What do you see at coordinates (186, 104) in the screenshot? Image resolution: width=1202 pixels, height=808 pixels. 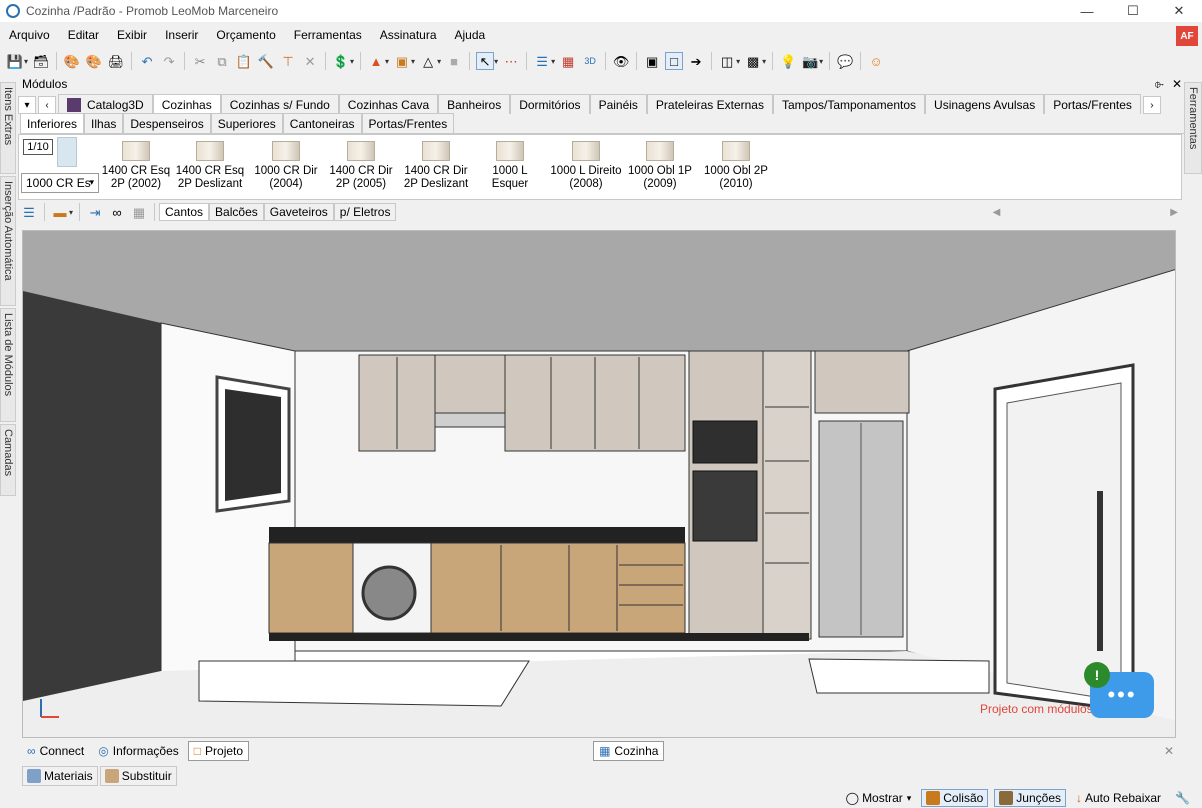 I see `tab-cozinhas: Cozinhas` at bounding box center [186, 104].